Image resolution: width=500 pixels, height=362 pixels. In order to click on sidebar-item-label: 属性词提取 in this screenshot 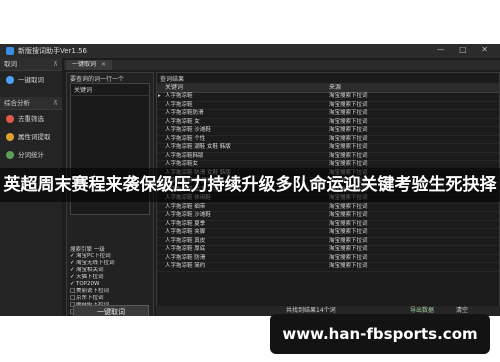, I will do `click(34, 137)`.